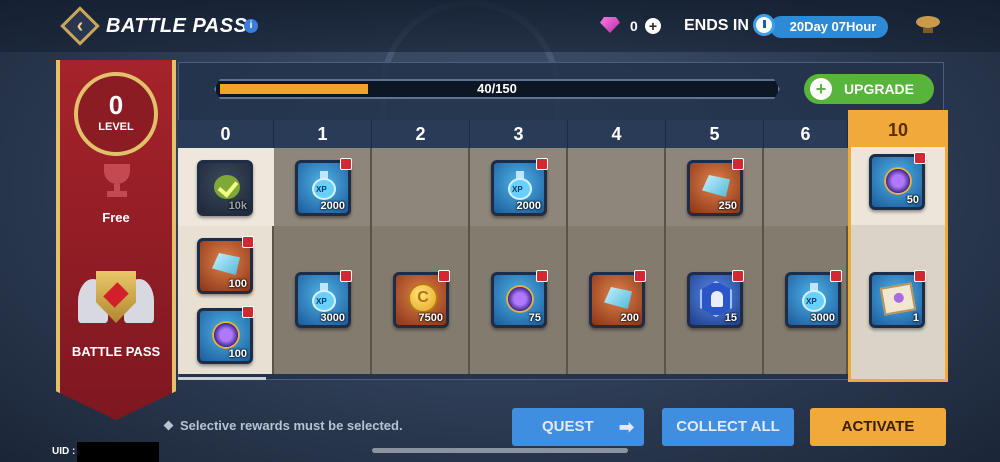  What do you see at coordinates (879, 89) in the screenshot?
I see `upgrade-label: UPGRADE` at bounding box center [879, 89].